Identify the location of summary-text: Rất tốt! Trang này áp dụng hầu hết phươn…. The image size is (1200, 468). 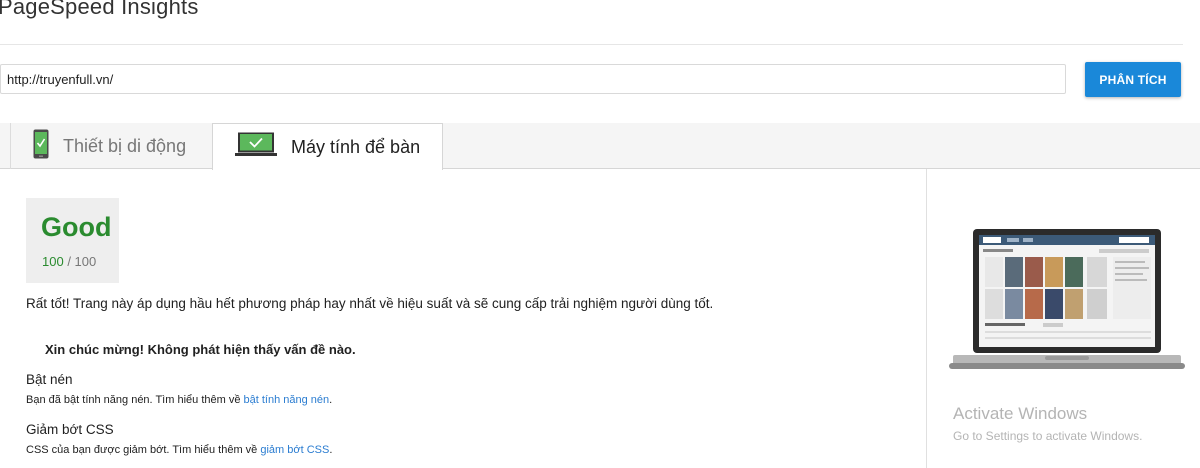
(370, 303).